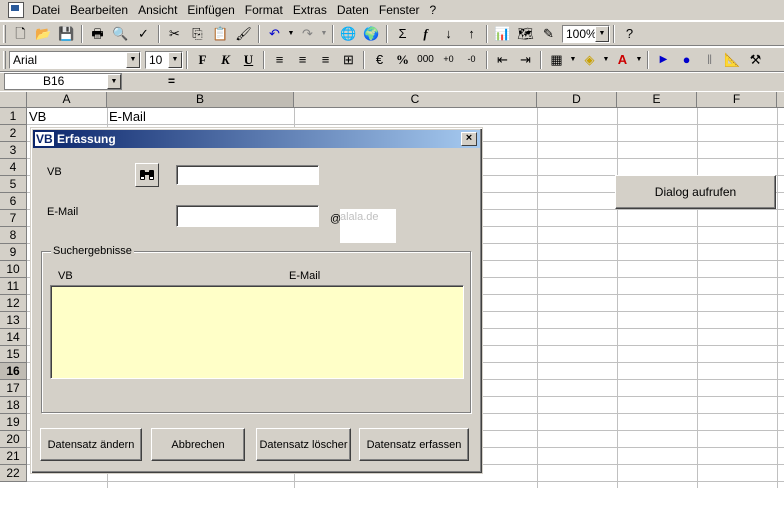 The image size is (784, 512). Describe the element at coordinates (220, 34) in the screenshot. I see `paste-icon: 📋` at that location.